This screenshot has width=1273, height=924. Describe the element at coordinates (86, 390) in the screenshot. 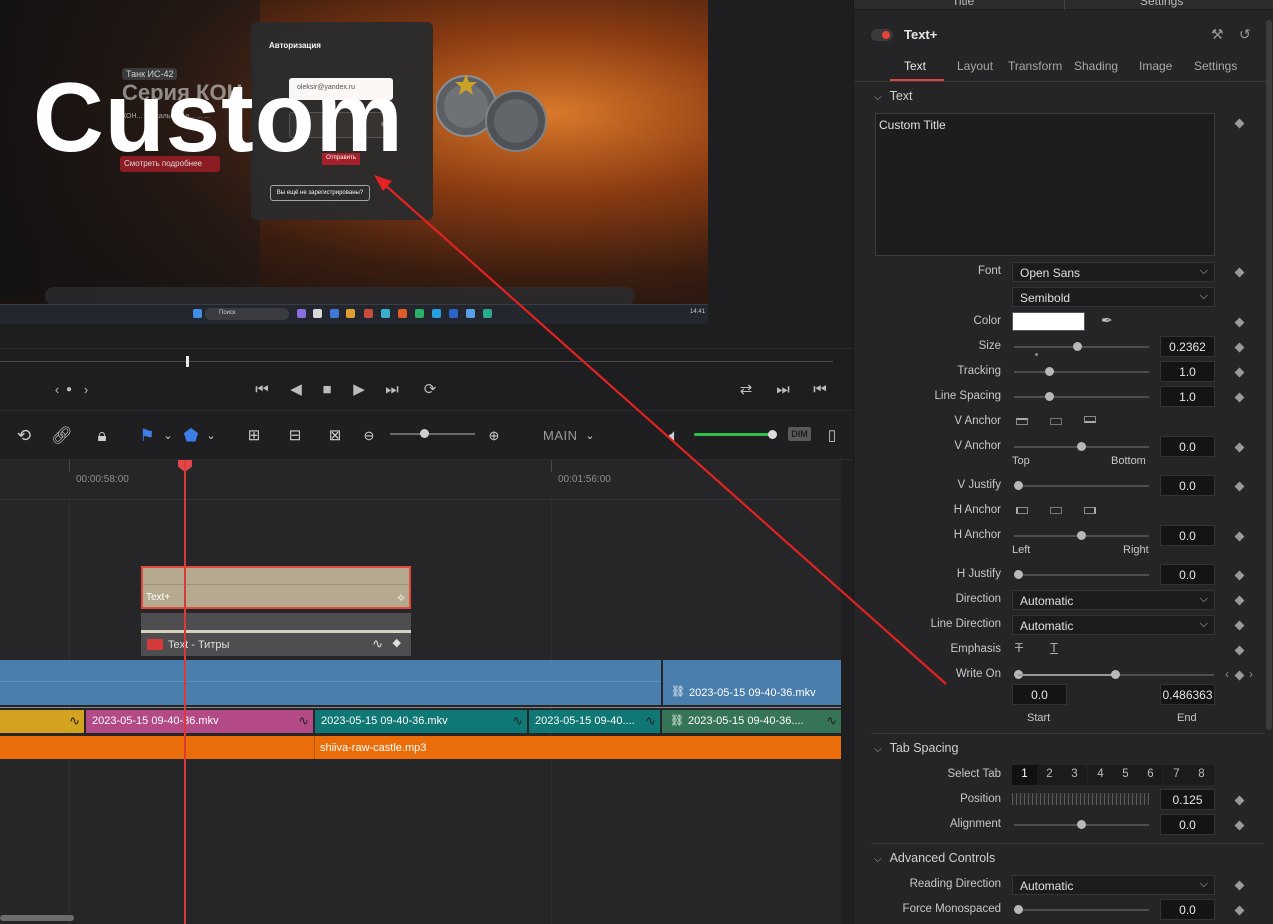

I see `next-icon: ›` at that location.